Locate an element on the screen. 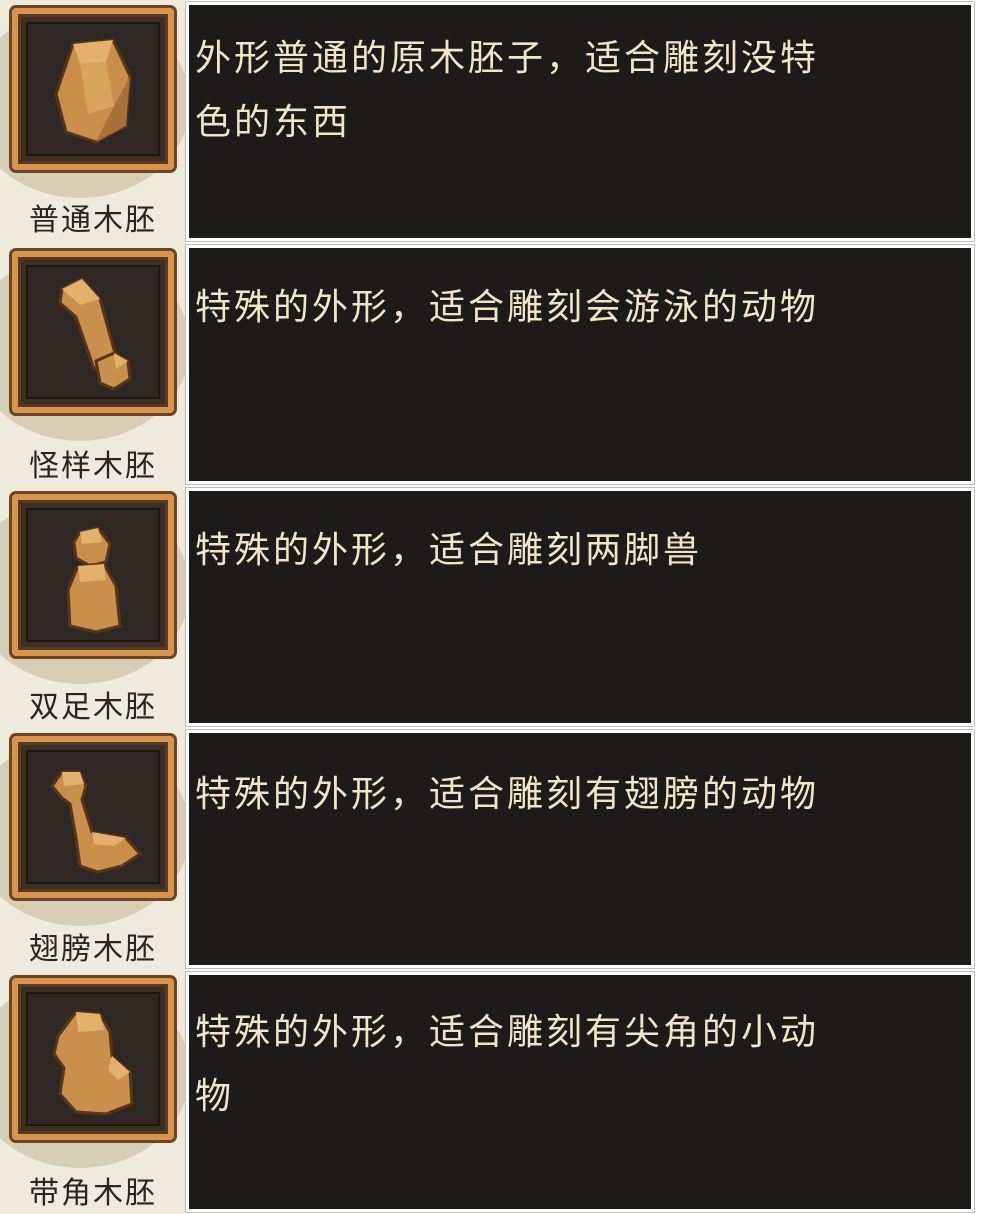 The width and height of the screenshot is (986, 1214). item-icon-cell: 普通木胚 is located at coordinates (93, 121).